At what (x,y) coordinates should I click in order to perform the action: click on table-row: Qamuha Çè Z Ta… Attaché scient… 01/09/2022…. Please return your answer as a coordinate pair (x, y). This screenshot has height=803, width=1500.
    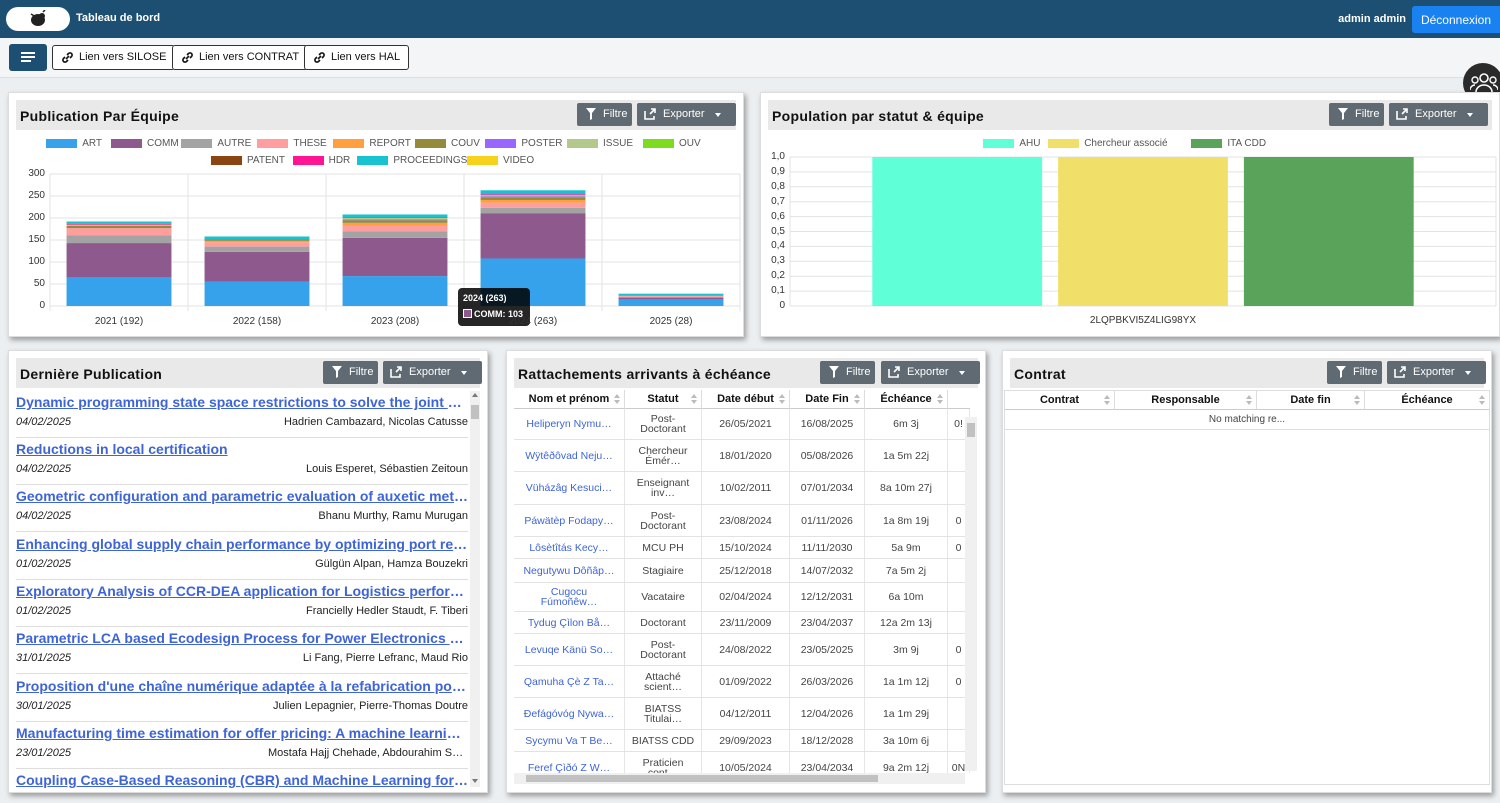
    Looking at the image, I should click on (742, 682).